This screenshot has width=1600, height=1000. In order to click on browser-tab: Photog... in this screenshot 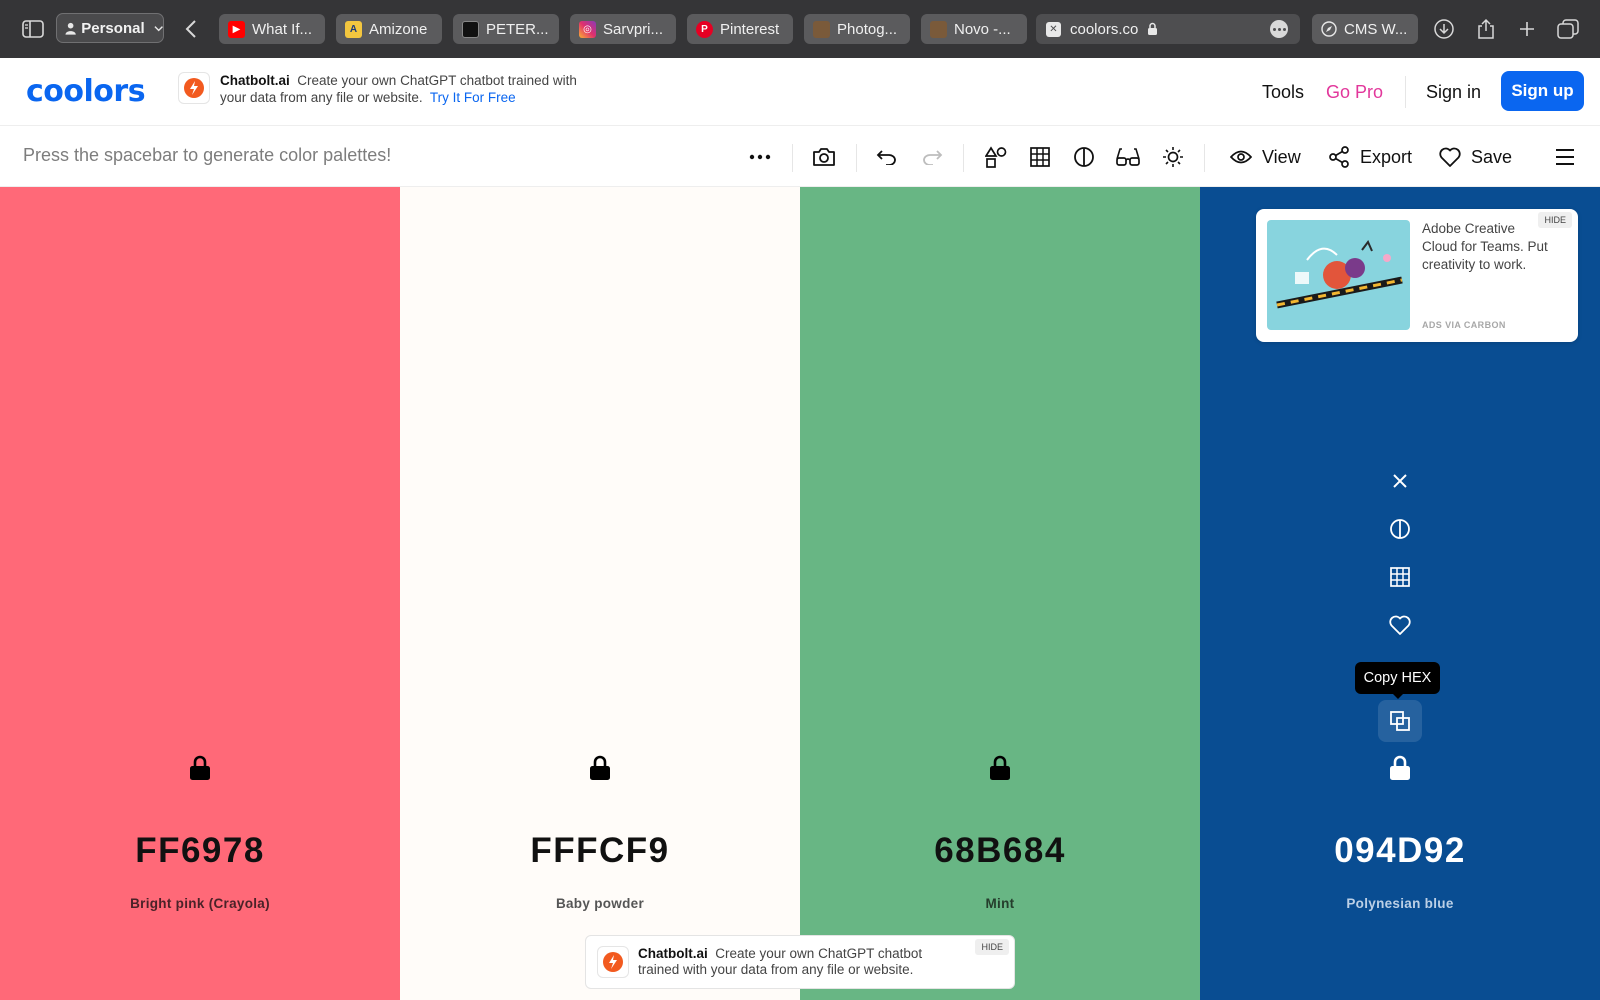, I will do `click(857, 29)`.